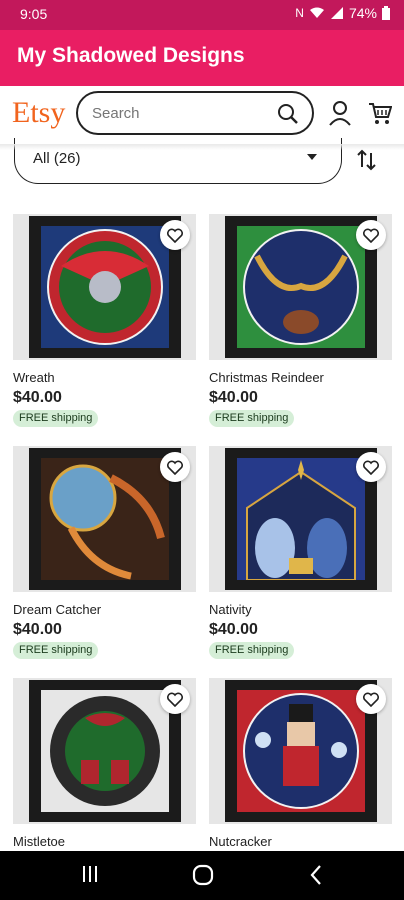  I want to click on filter-row: All (26), so click(202, 163).